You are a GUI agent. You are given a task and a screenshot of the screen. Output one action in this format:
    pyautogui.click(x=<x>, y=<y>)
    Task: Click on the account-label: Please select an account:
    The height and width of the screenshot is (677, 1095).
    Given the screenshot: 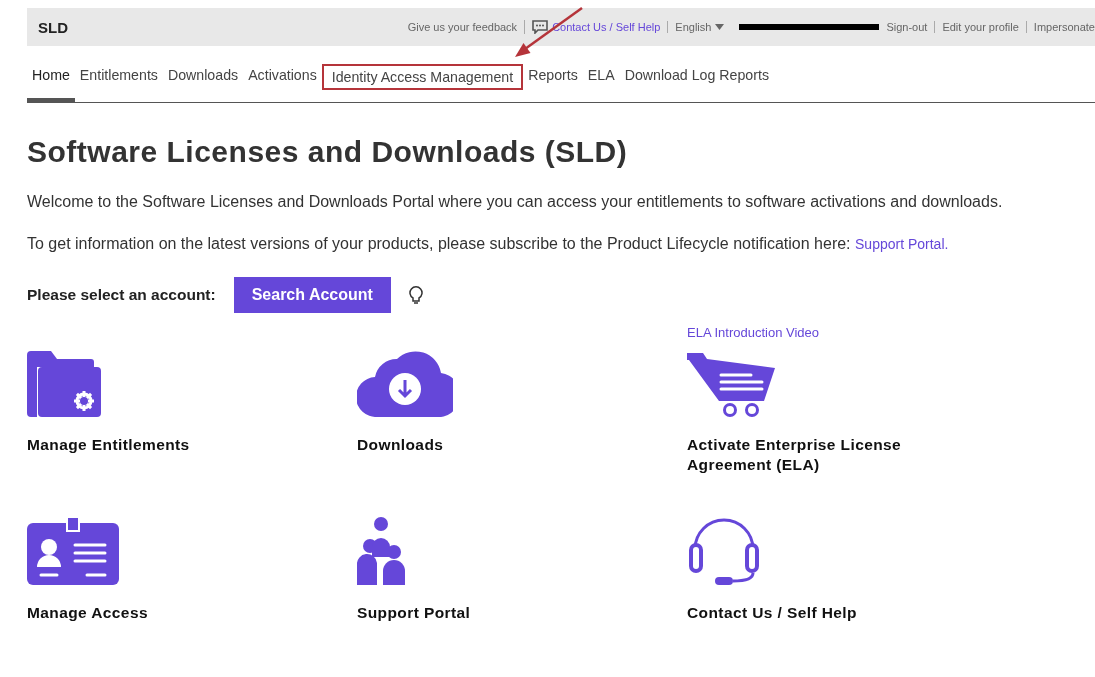 What is the action you would take?
    pyautogui.click(x=121, y=295)
    